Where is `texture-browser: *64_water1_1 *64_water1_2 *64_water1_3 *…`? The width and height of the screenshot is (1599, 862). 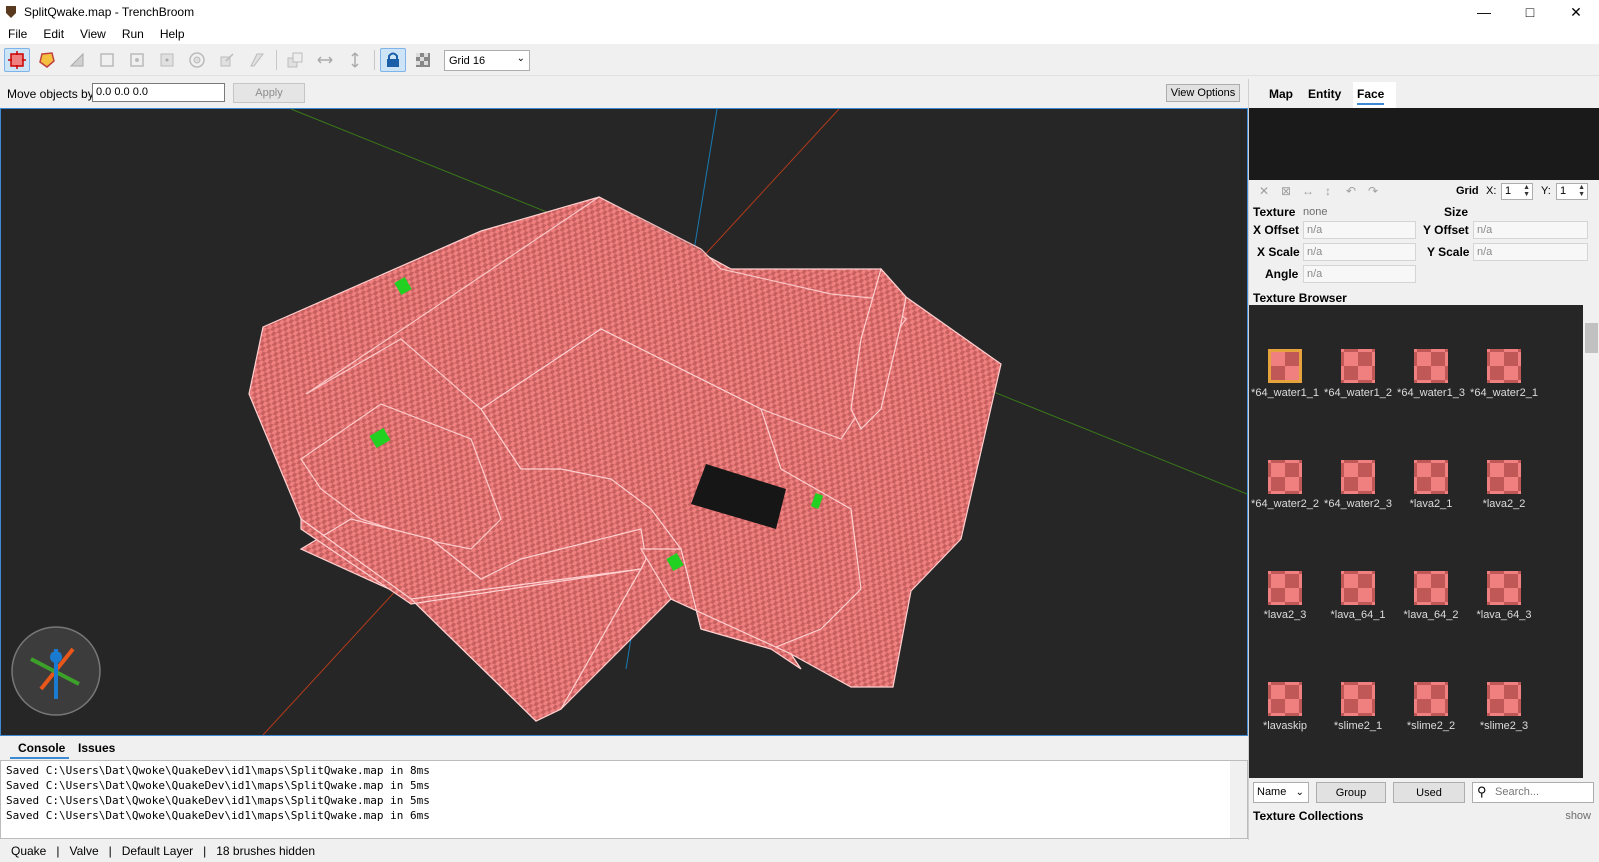
texture-browser: *64_water1_1 *64_water1_2 *64_water1_3 *… is located at coordinates (1424, 541).